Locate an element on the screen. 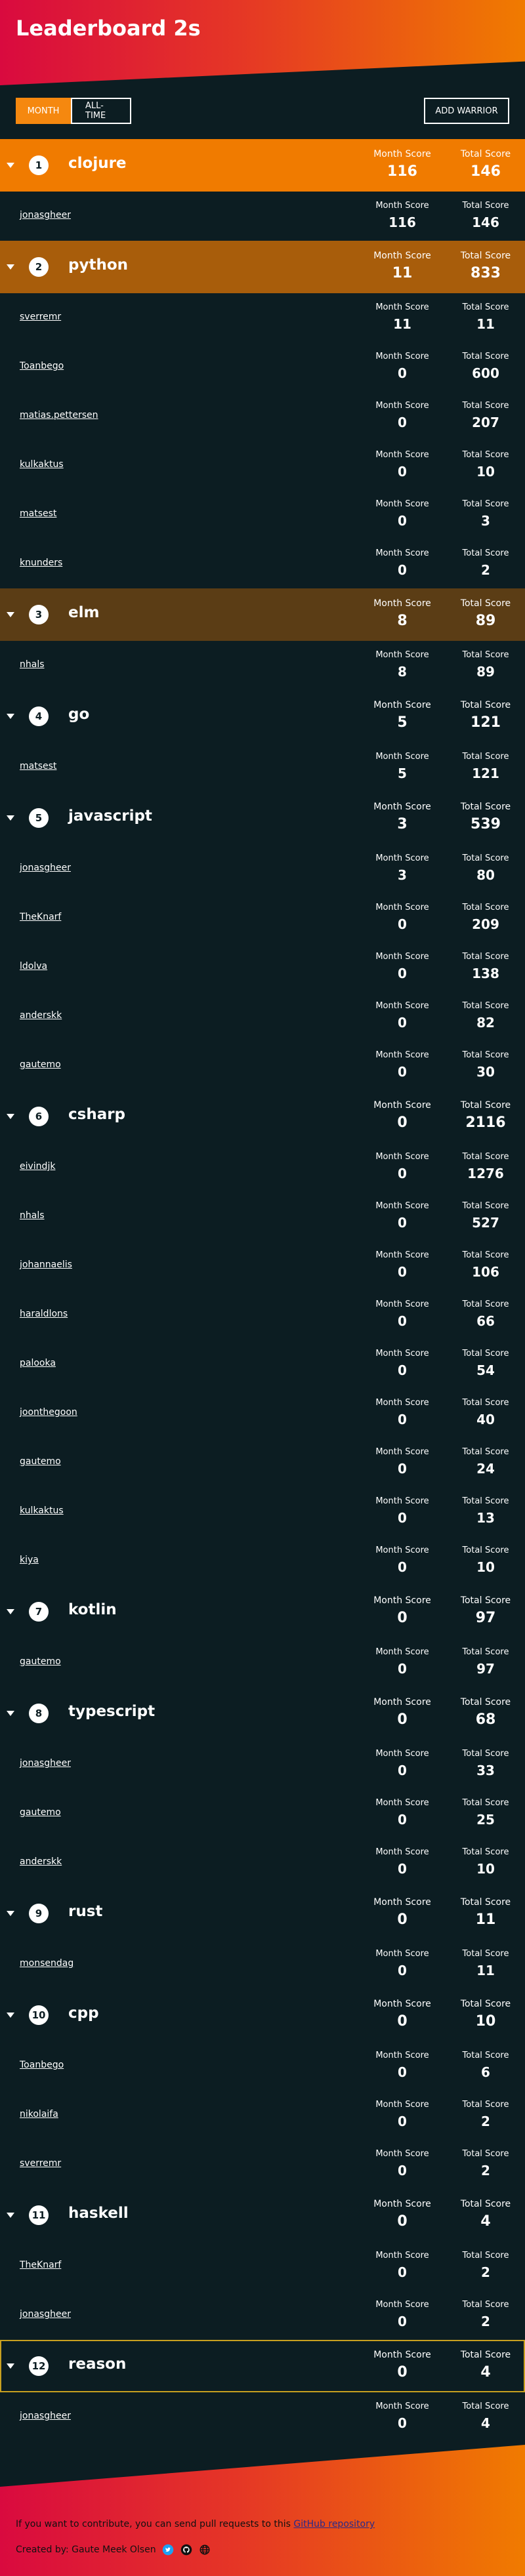 The image size is (525, 2576). user-link: kiya is located at coordinates (29, 1560).